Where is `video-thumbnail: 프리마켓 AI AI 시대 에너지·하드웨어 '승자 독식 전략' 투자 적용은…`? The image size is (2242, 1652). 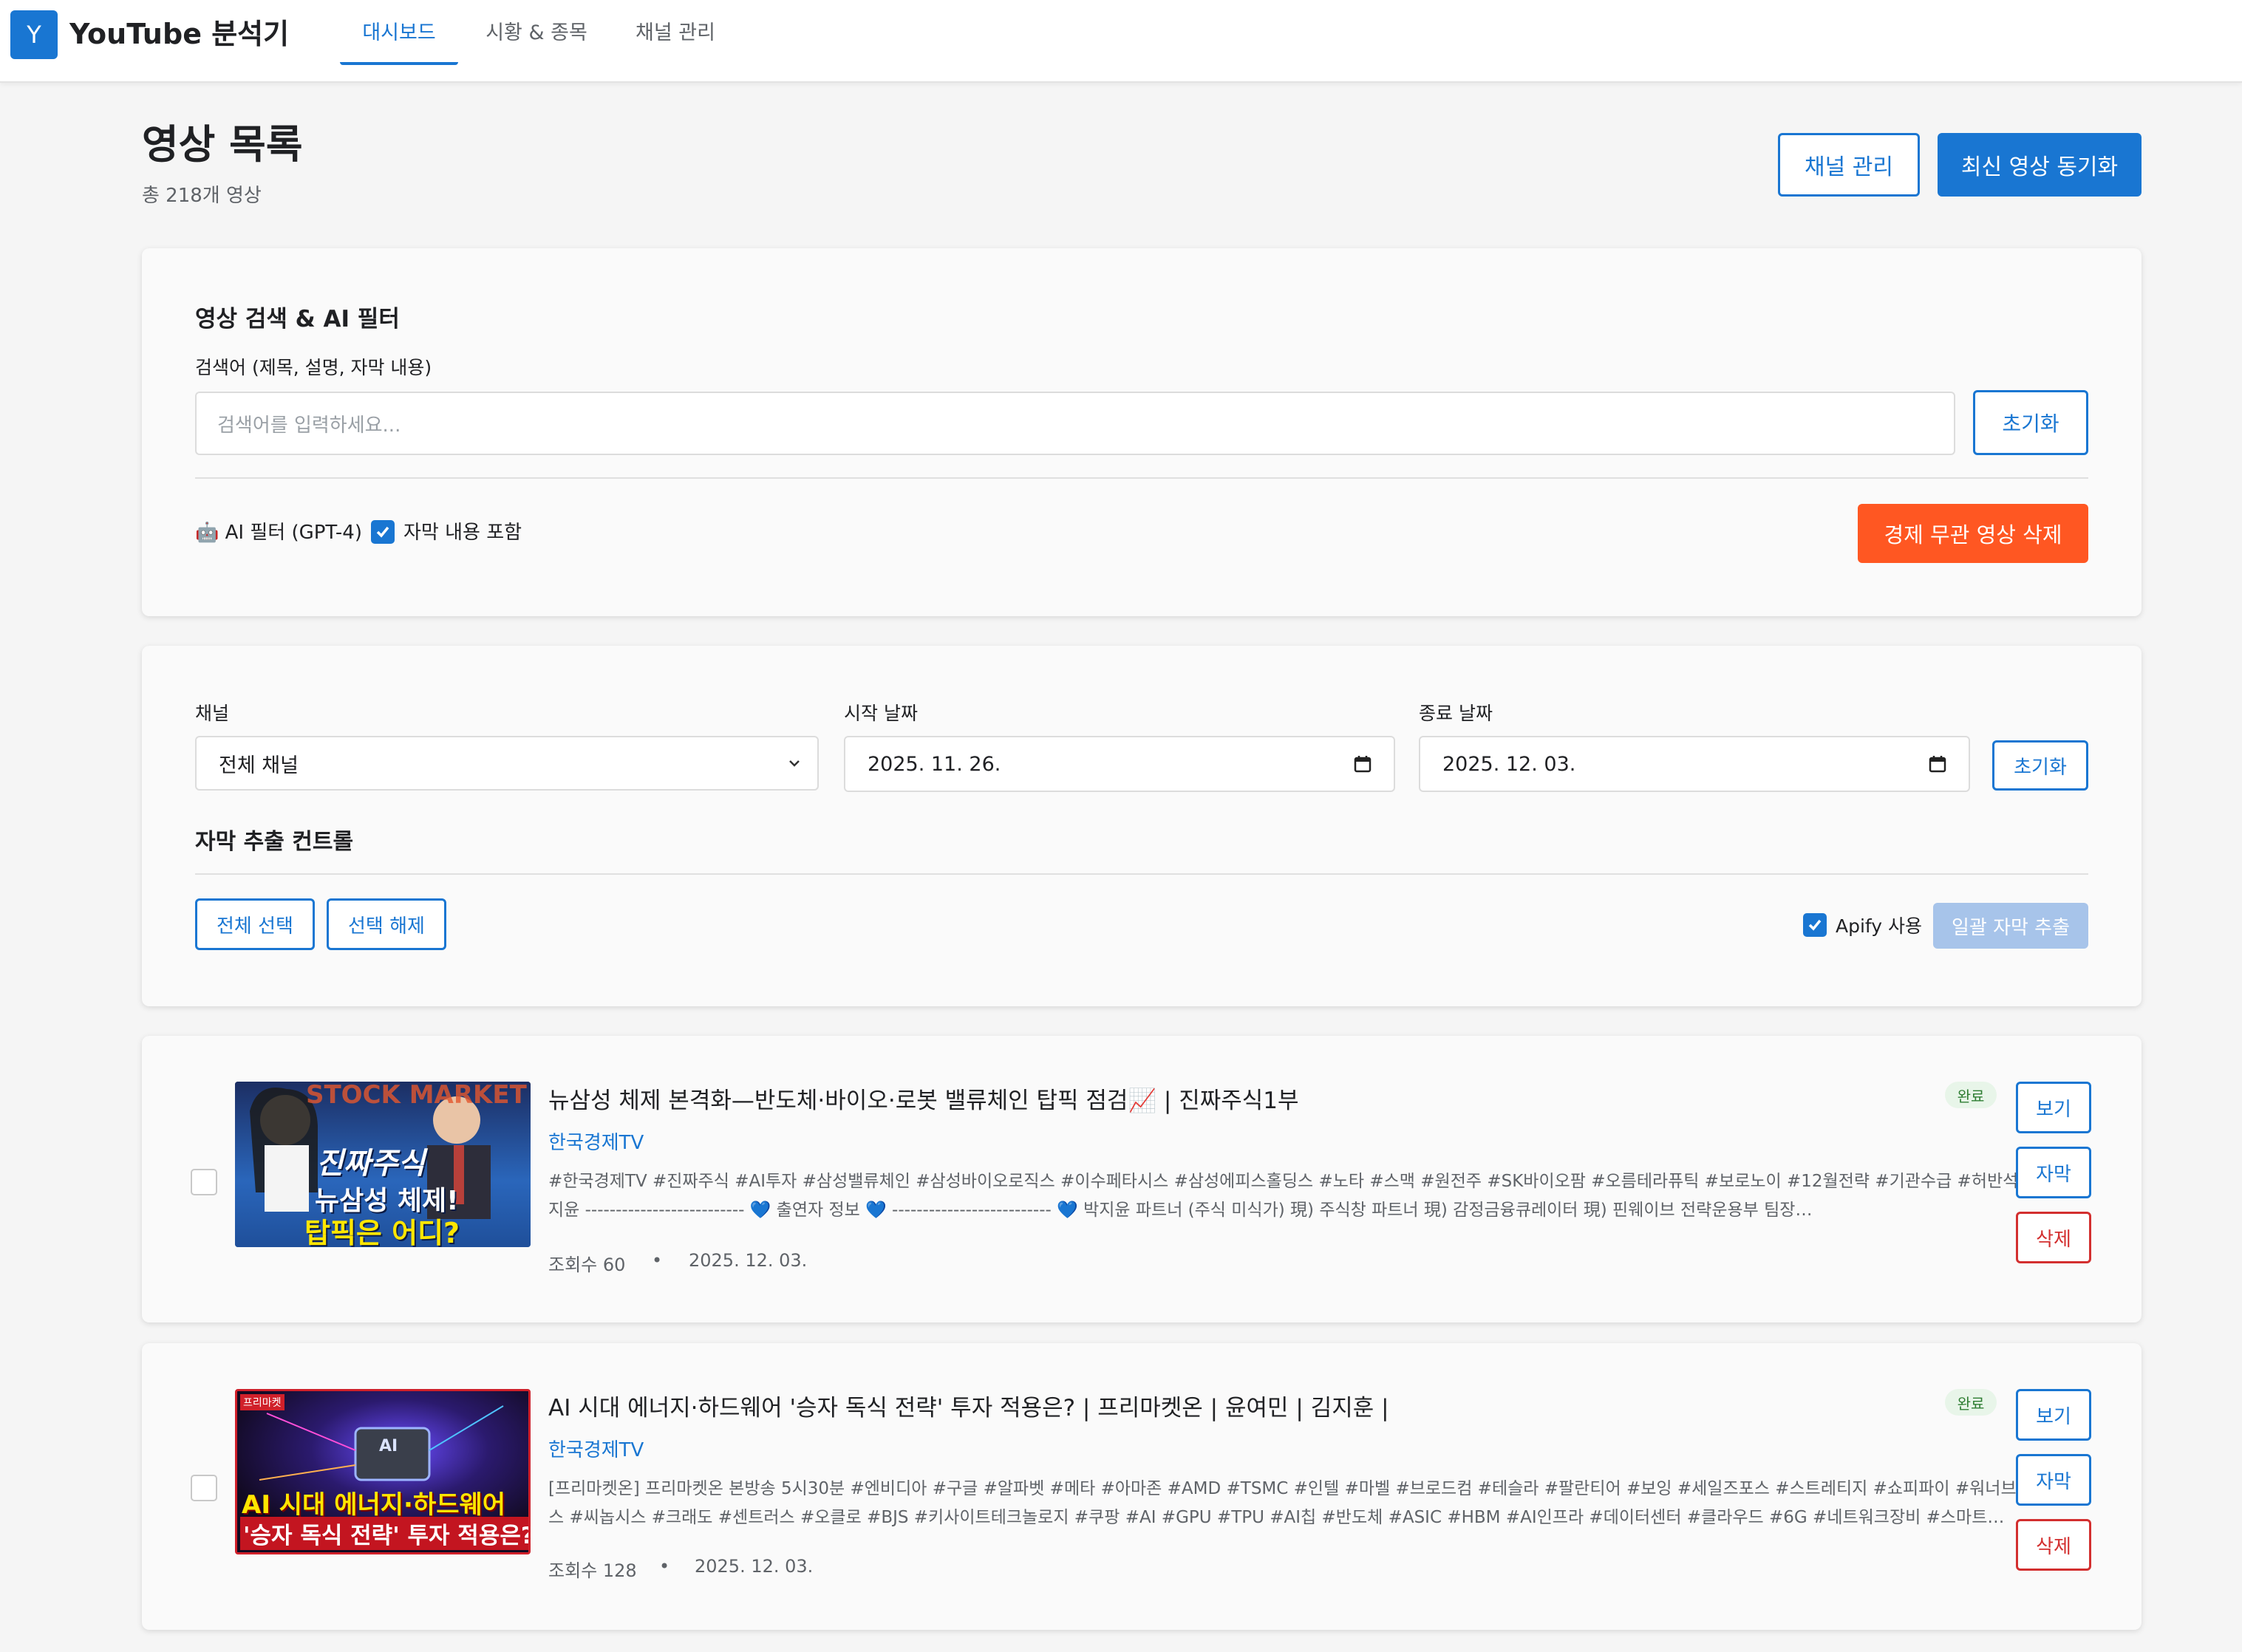 video-thumbnail: 프리마켓 AI AI 시대 에너지·하드웨어 '승자 독식 전략' 투자 적용은… is located at coordinates (383, 1471).